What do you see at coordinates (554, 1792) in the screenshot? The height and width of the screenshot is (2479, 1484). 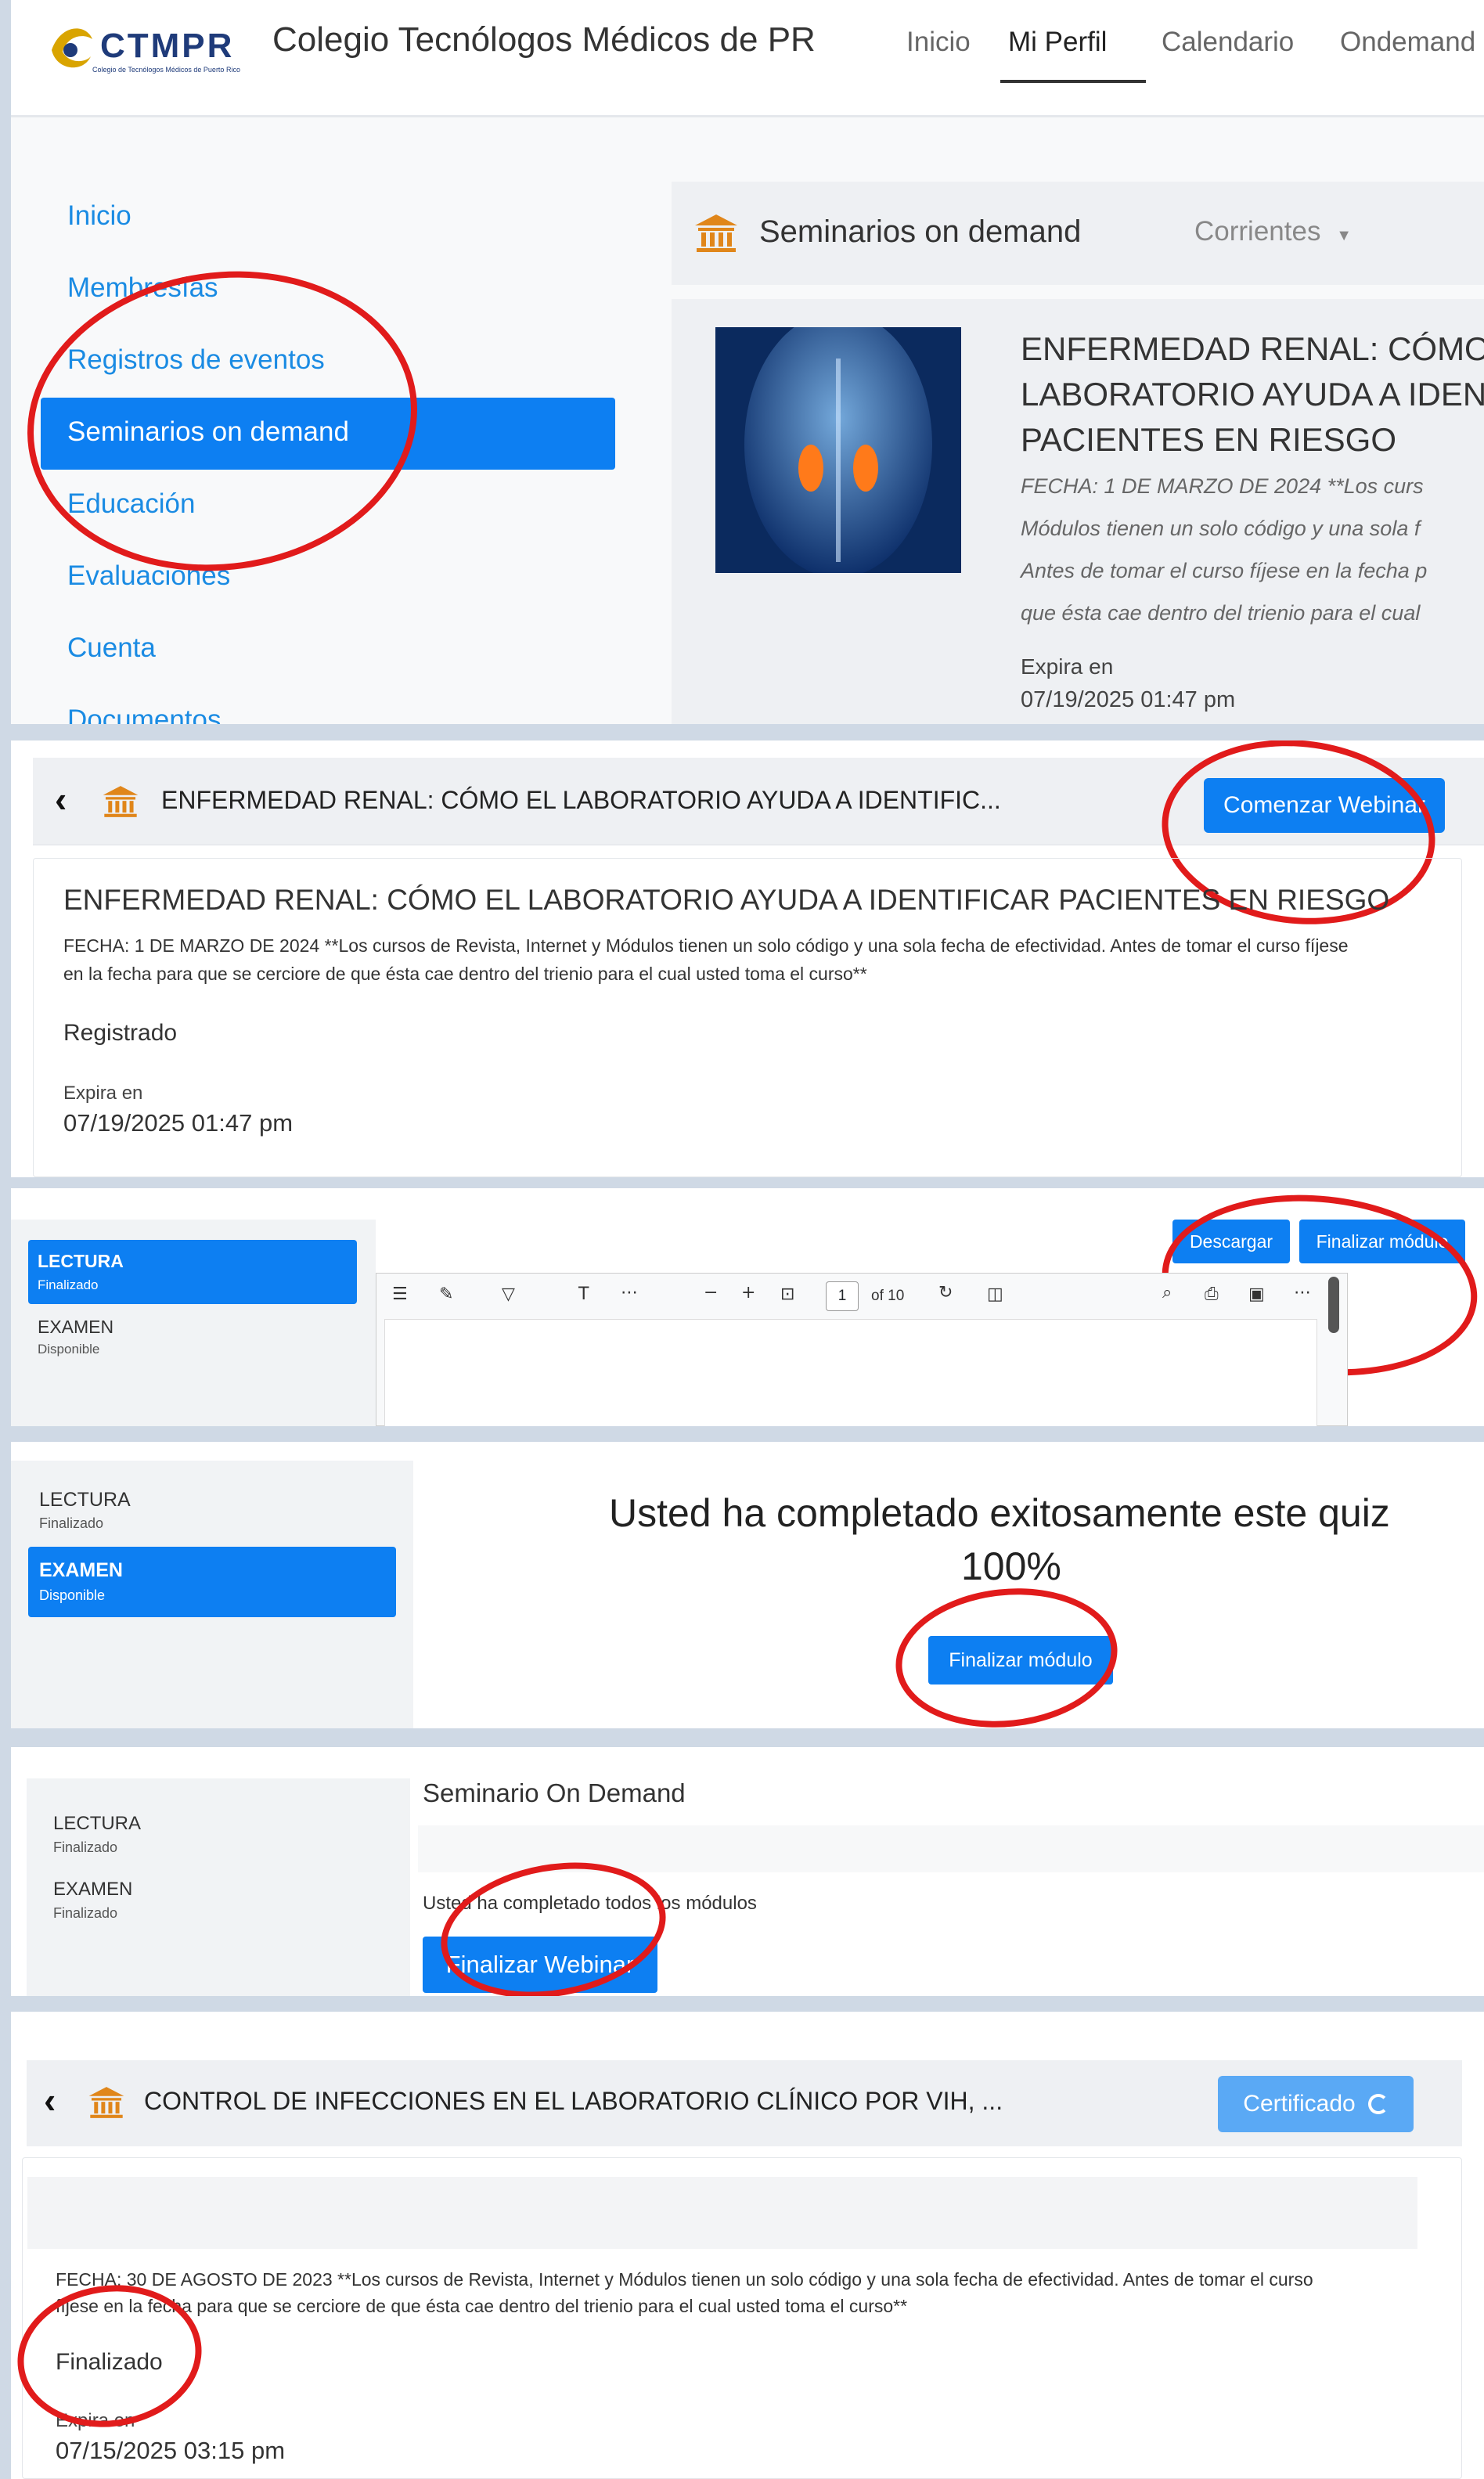 I see `seminar-title: Seminario On Demand` at bounding box center [554, 1792].